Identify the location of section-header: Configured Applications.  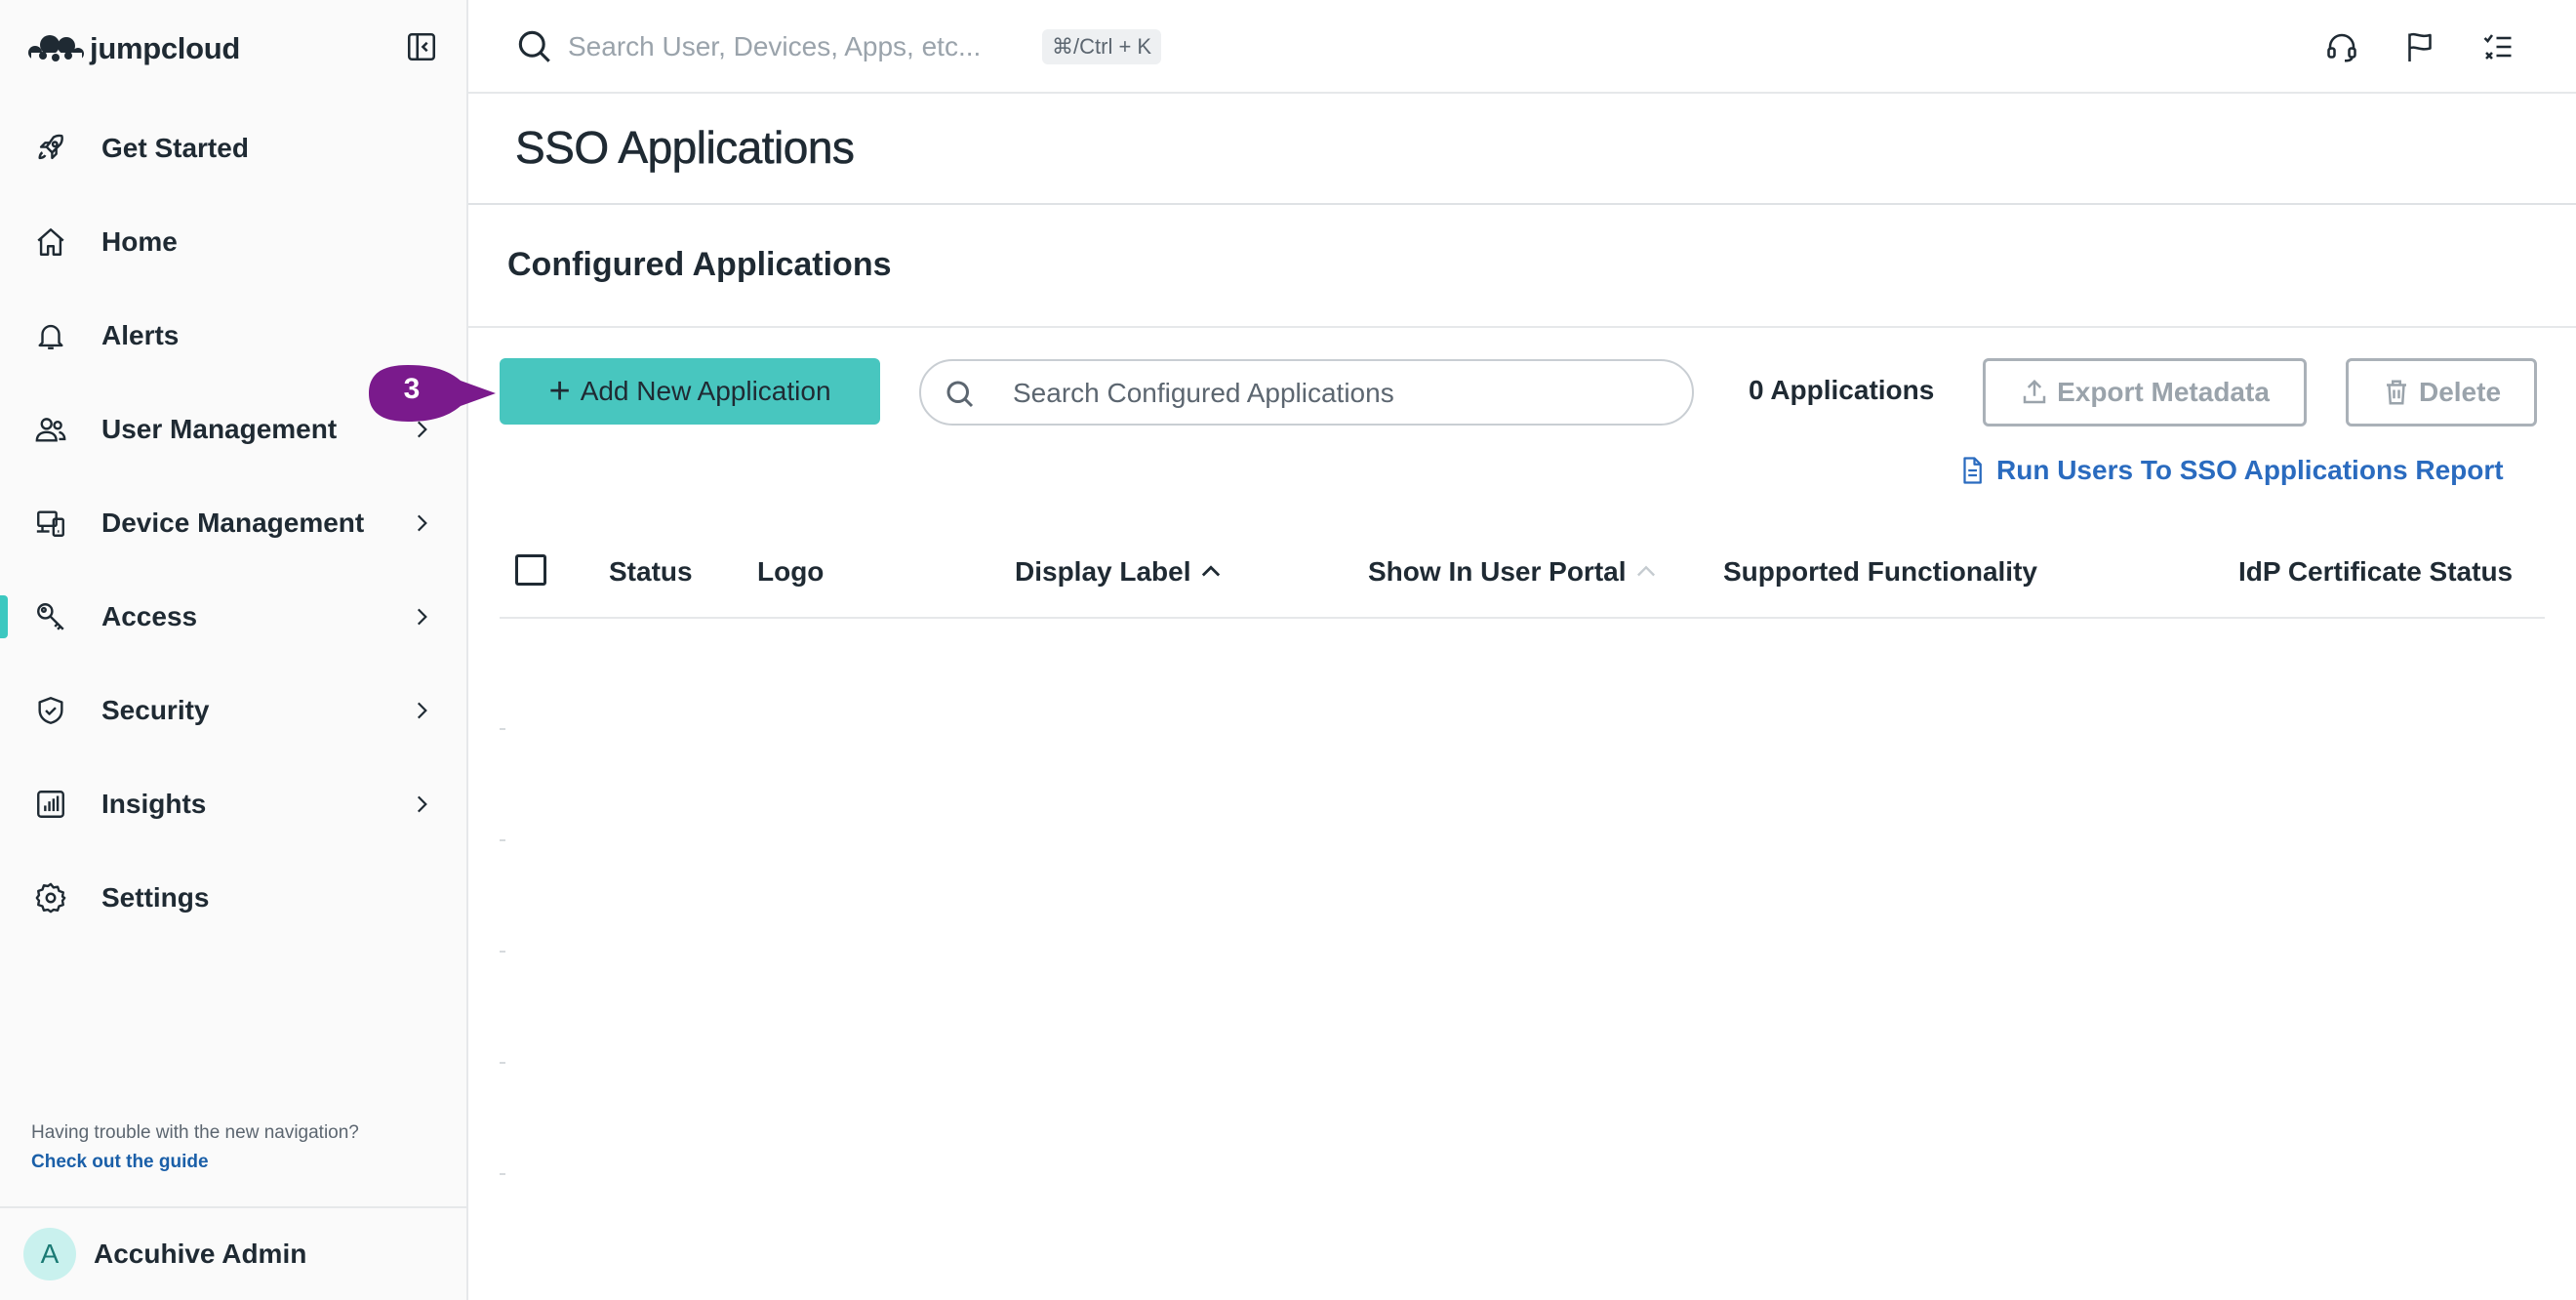
(1522, 266).